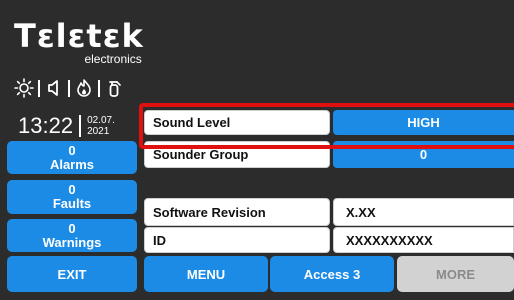 The height and width of the screenshot is (300, 514). What do you see at coordinates (101, 120) in the screenshot?
I see `clock-date-day: 02.07.` at bounding box center [101, 120].